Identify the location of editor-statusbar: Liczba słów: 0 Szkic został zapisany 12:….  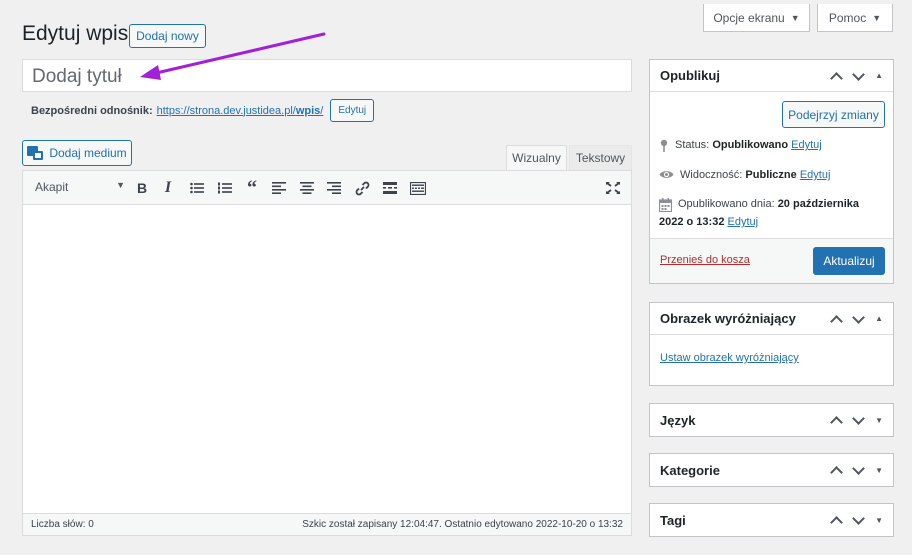
(327, 524).